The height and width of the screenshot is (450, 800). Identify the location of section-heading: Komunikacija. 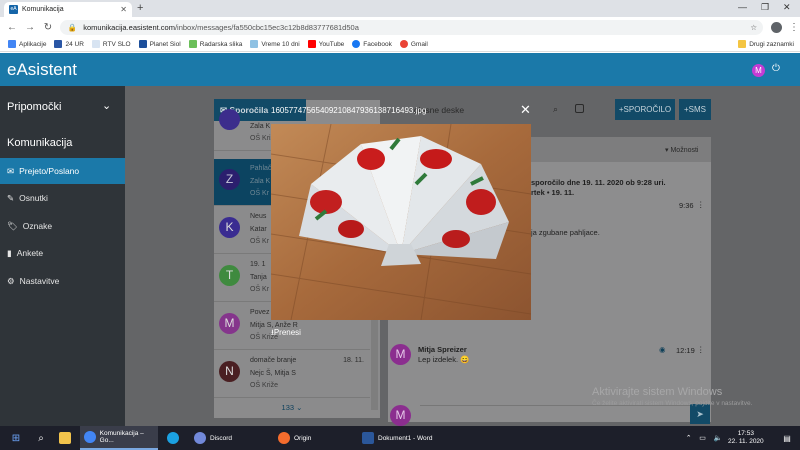
(40, 143).